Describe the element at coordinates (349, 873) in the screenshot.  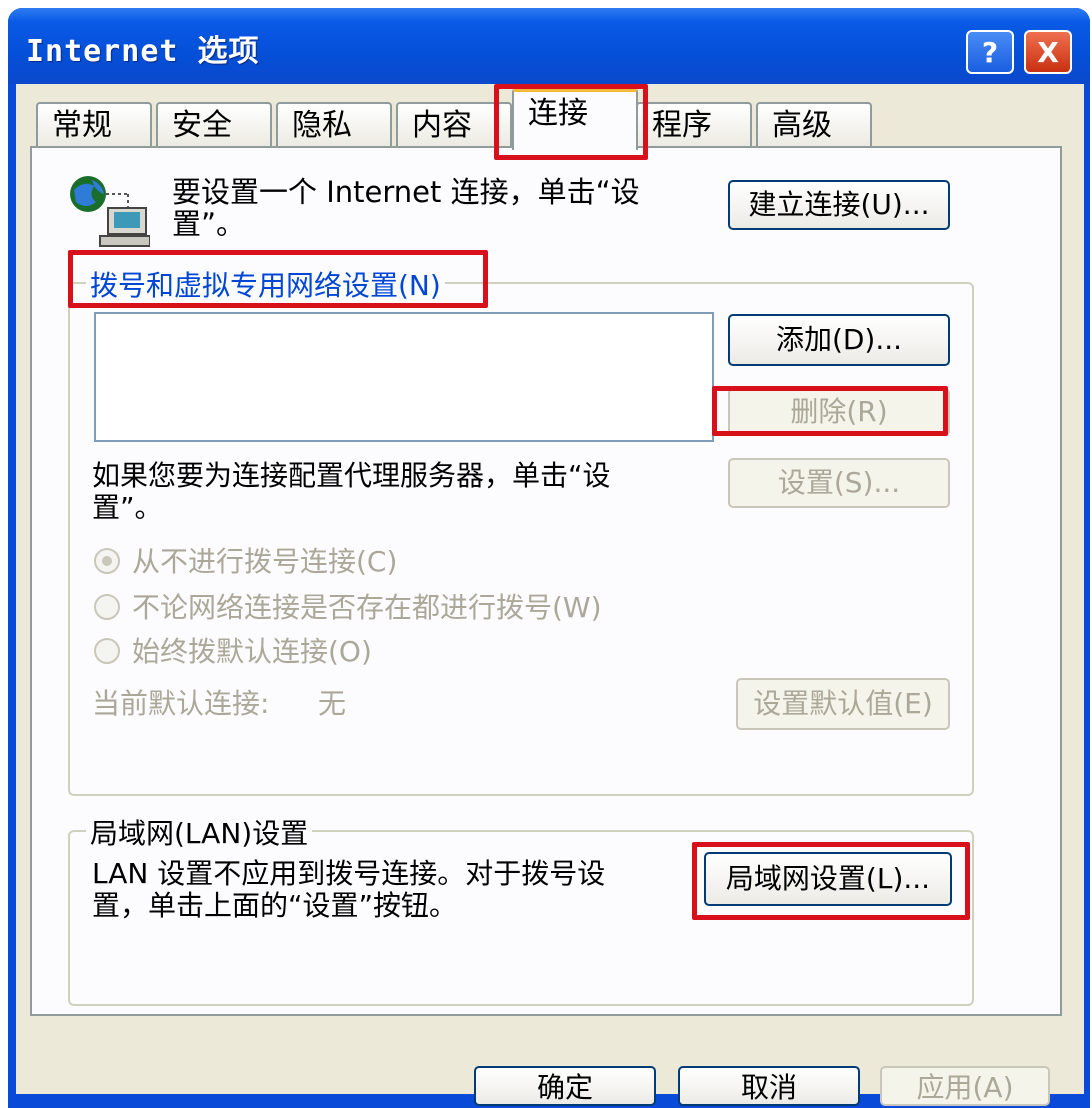
I see `lan-text-line1: LAN 设置不应用到拨号连接。对于拨号设` at that location.